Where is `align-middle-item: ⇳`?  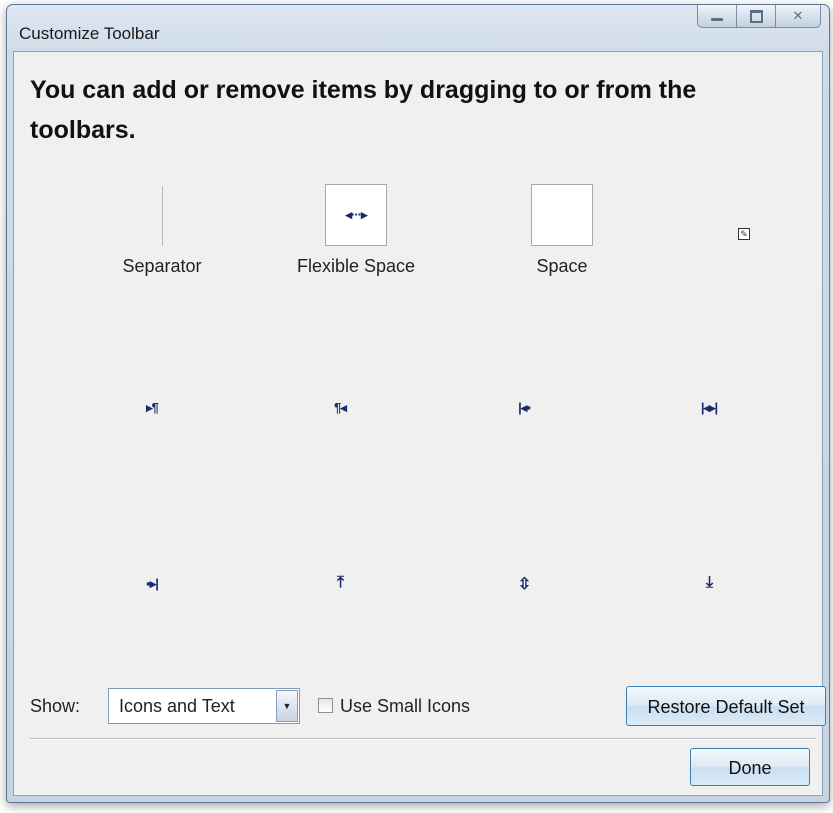
align-middle-item: ⇳ is located at coordinates (524, 584).